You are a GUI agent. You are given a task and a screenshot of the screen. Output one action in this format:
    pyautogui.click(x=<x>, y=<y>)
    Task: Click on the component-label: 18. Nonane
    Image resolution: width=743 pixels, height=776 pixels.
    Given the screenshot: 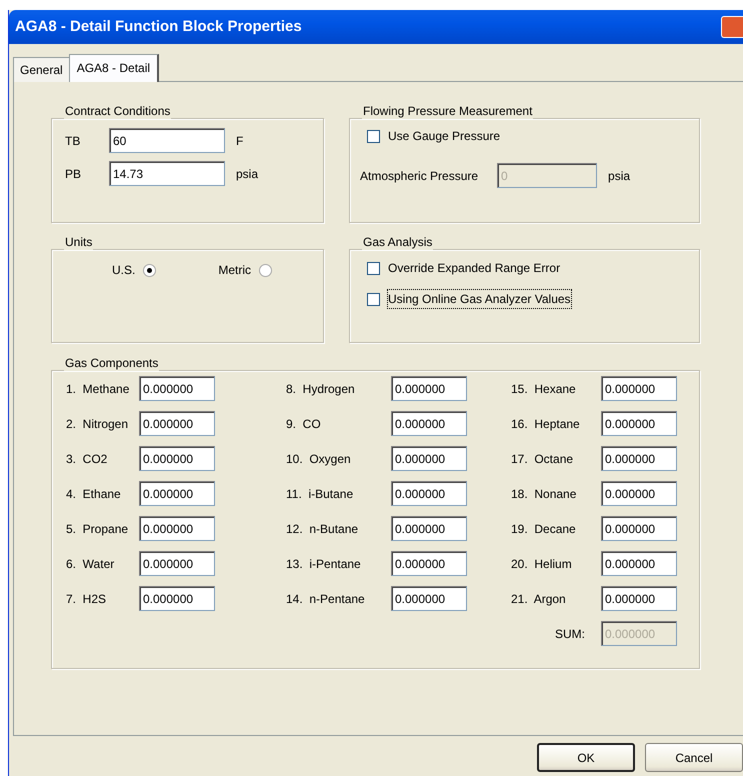 What is the action you would take?
    pyautogui.click(x=544, y=494)
    